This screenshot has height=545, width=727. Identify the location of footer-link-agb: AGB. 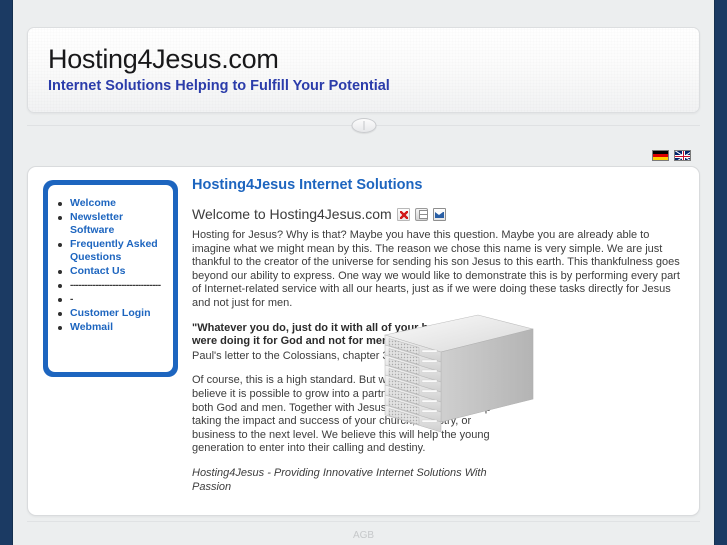
(363, 535).